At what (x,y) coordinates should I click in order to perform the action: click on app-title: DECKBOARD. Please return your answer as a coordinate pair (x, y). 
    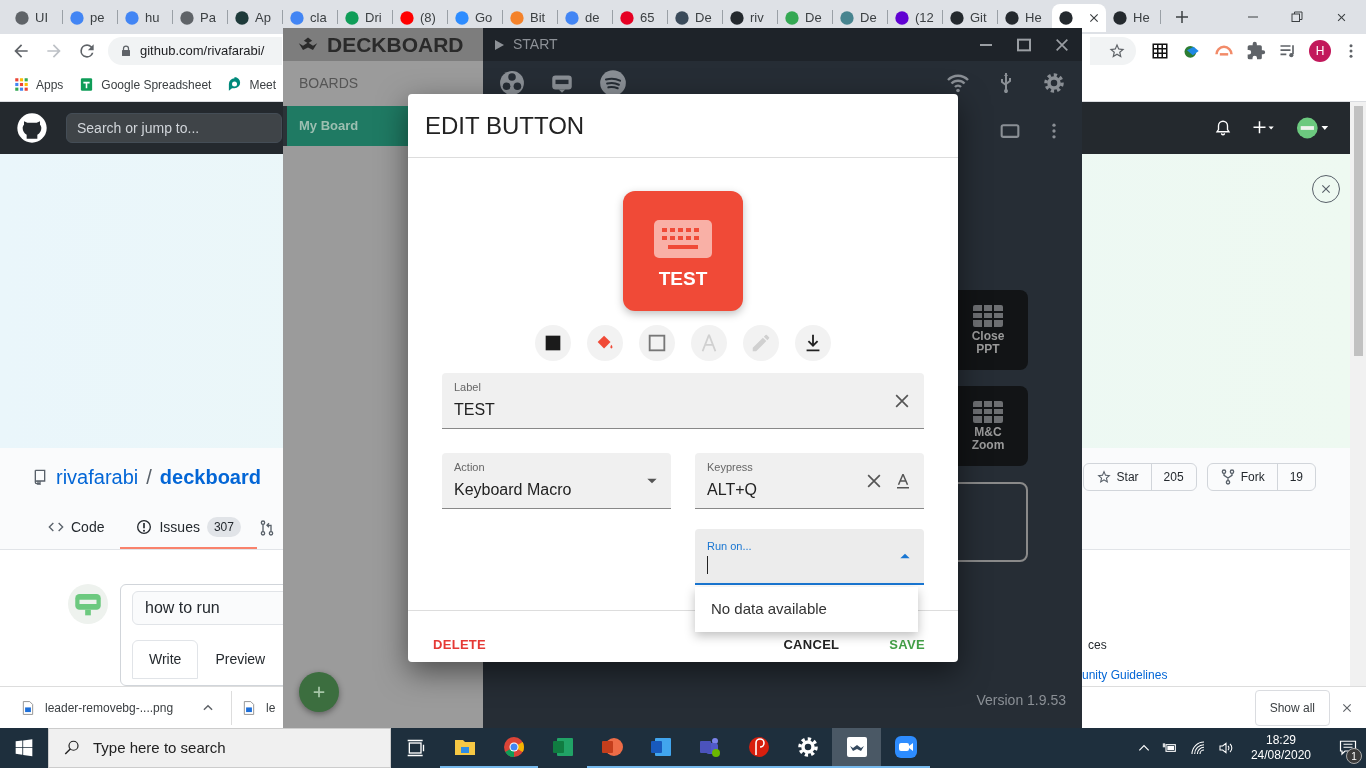
    Looking at the image, I should click on (395, 44).